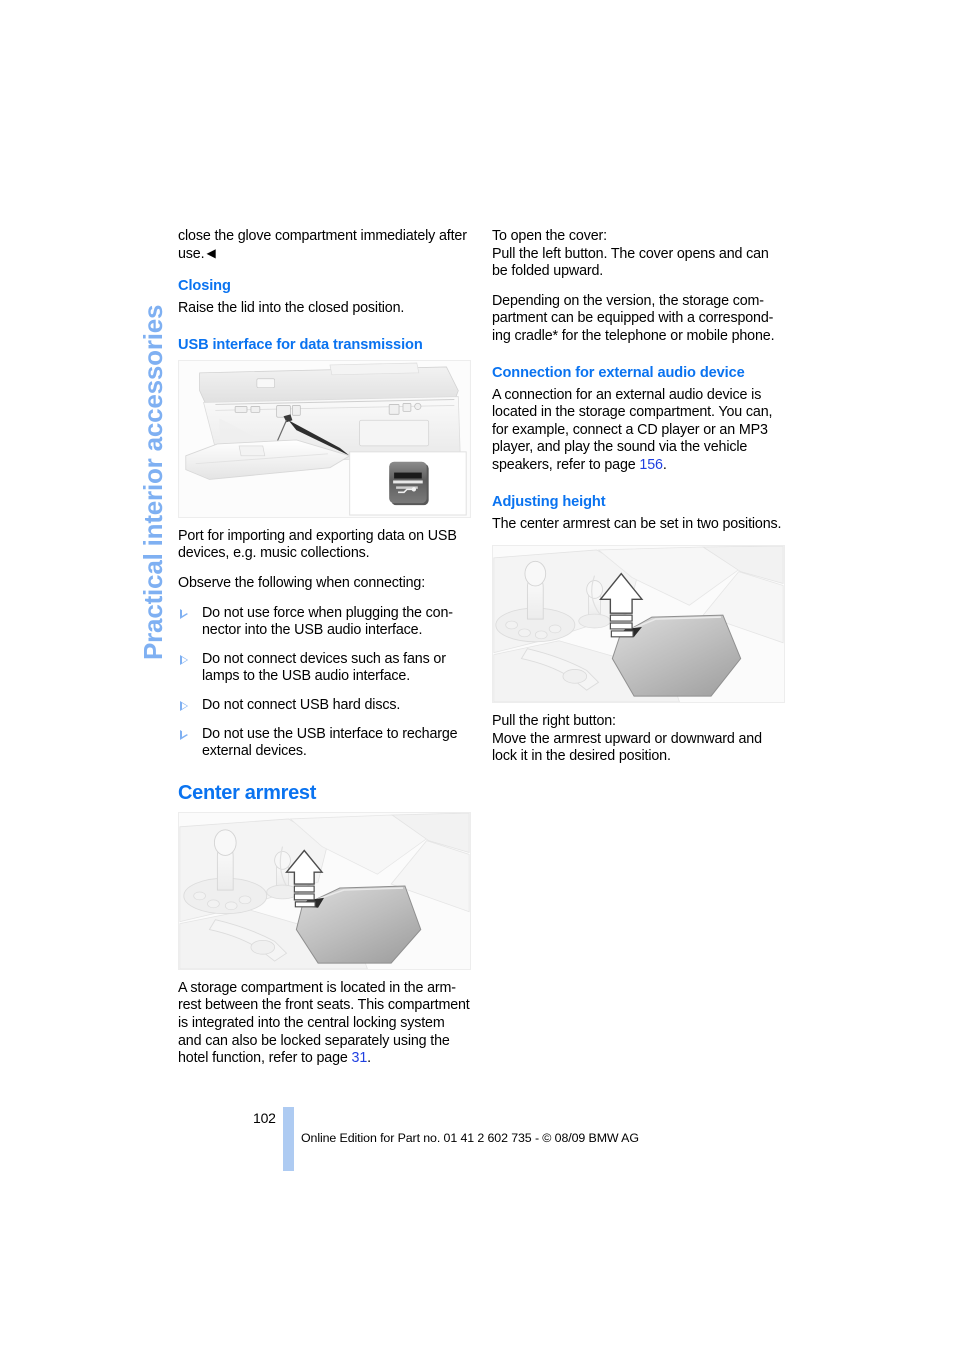  What do you see at coordinates (288, 1139) in the screenshot?
I see `folio-accent-bar` at bounding box center [288, 1139].